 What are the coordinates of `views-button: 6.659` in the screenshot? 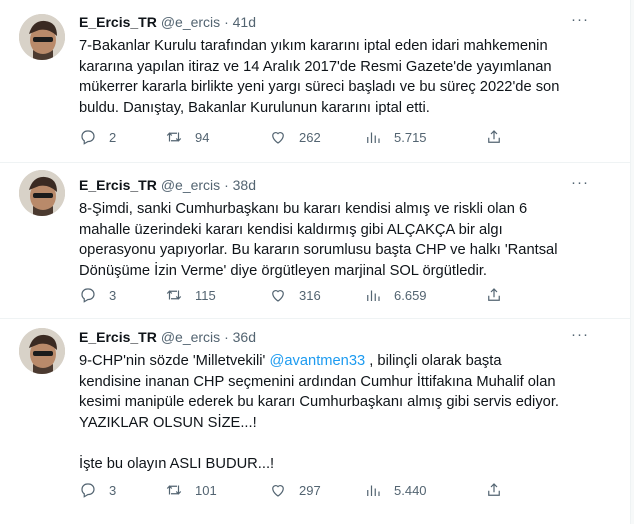 It's located at (395, 295).